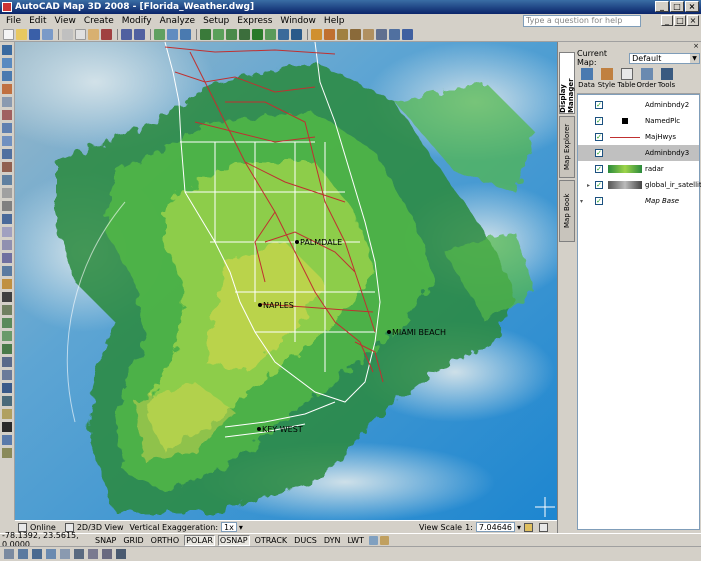 Image resolution: width=701 pixels, height=561 pixels. I want to click on layer-row-adminbndy2: ✓ Adminbndy2, so click(638, 105).